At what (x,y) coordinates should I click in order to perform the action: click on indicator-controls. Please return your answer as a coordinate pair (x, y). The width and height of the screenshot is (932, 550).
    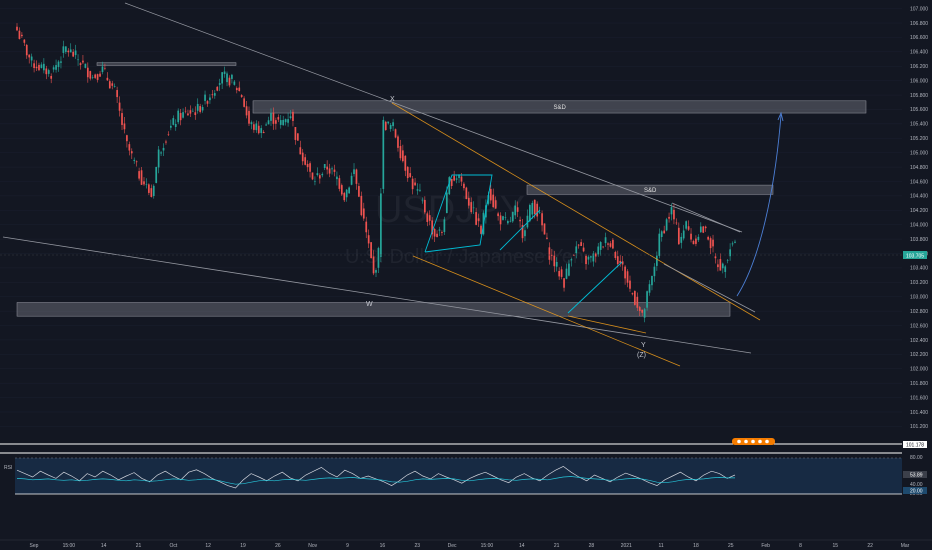
    Looking at the image, I should click on (753, 441).